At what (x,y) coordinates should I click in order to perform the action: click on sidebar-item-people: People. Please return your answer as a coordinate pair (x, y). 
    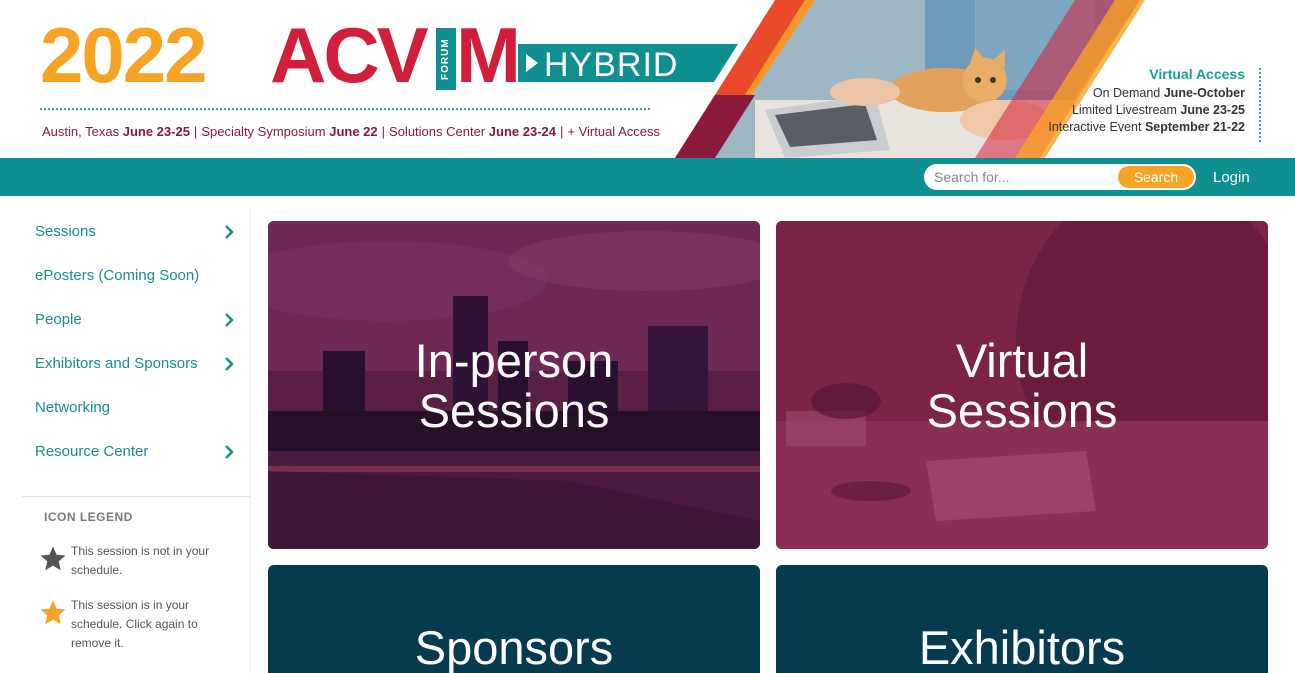
    Looking at the image, I should click on (136, 320).